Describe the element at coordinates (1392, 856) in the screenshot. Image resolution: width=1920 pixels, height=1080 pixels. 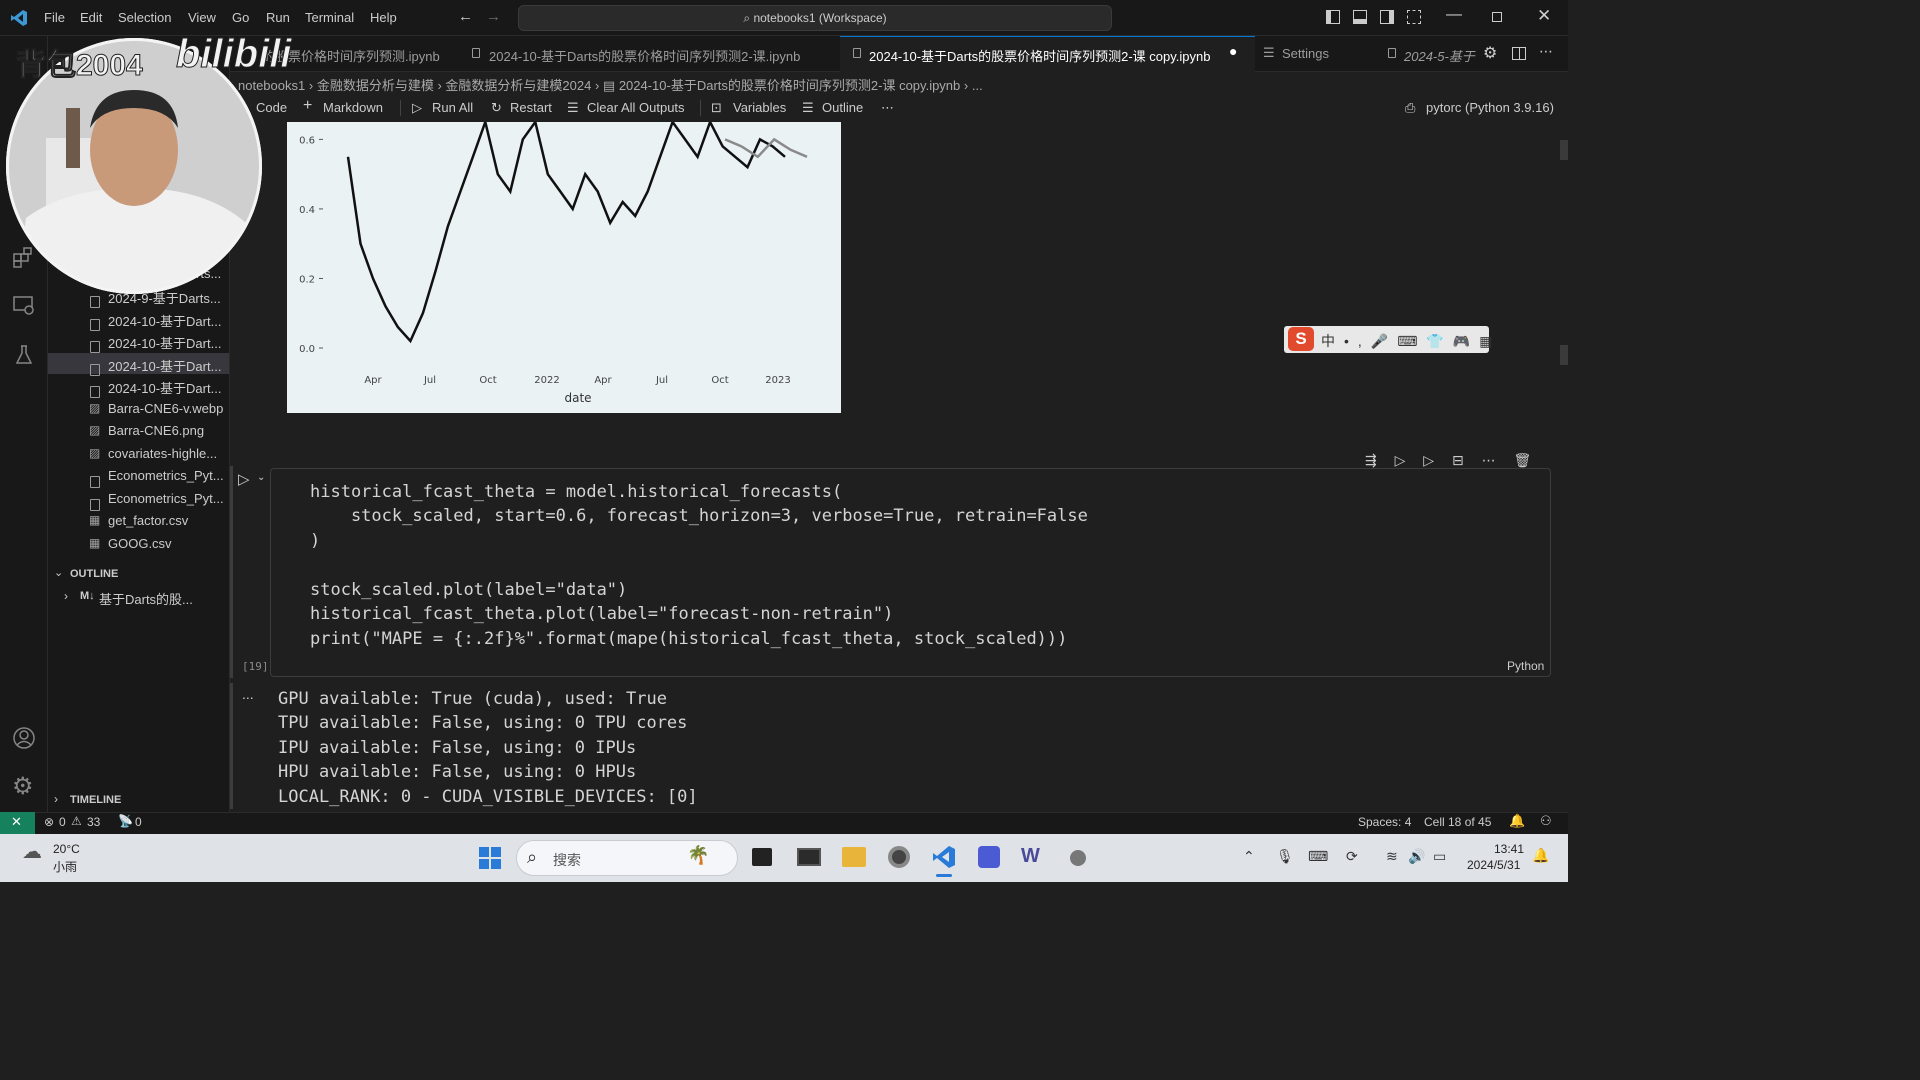
I see `wifi-icon: ≋` at that location.